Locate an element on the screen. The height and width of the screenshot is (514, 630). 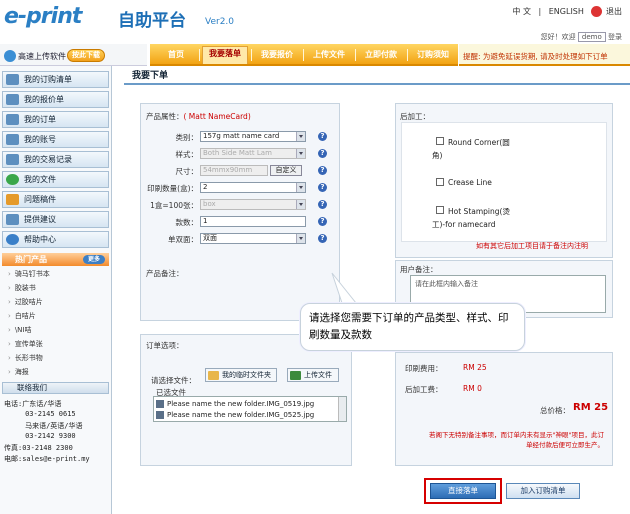
size-label: 尺寸： is located at coordinates (187, 171).